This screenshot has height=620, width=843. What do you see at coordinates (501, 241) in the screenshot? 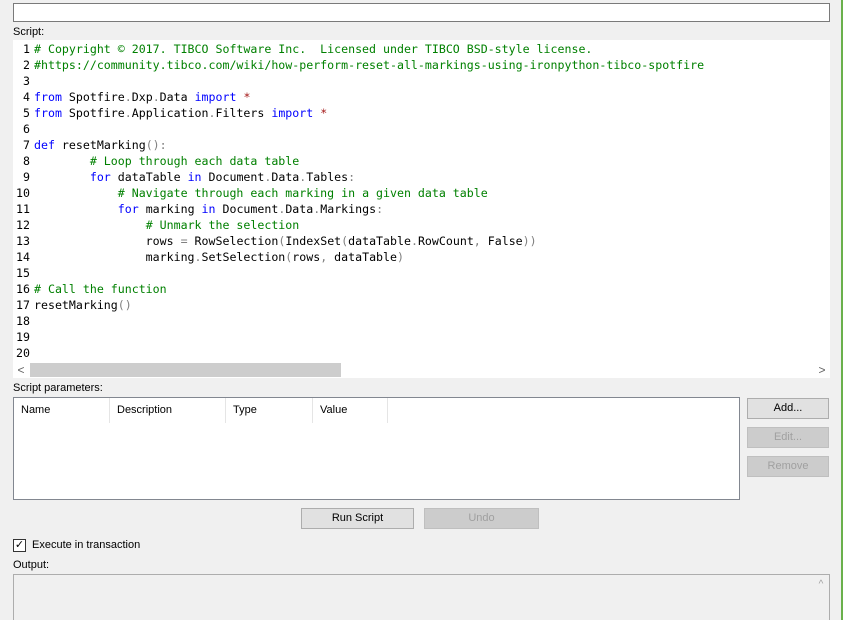
I see `code-token: False` at bounding box center [501, 241].